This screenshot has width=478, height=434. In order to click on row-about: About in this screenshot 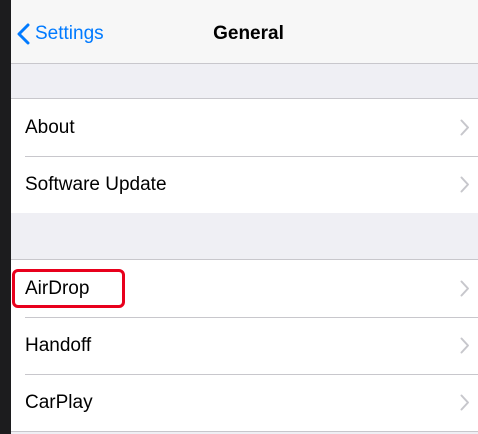, I will do `click(244, 127)`.